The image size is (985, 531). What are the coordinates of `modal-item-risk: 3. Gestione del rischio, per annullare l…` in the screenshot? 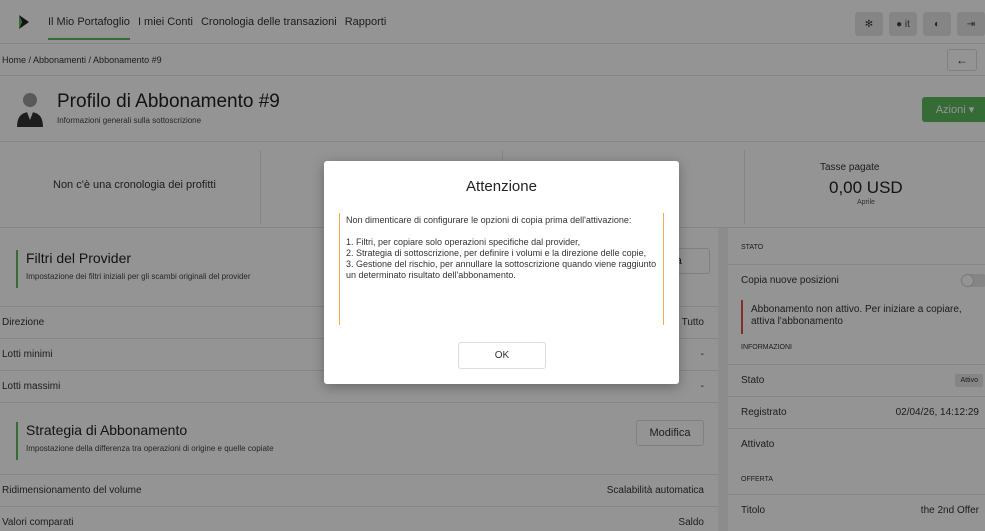 It's located at (501, 269).